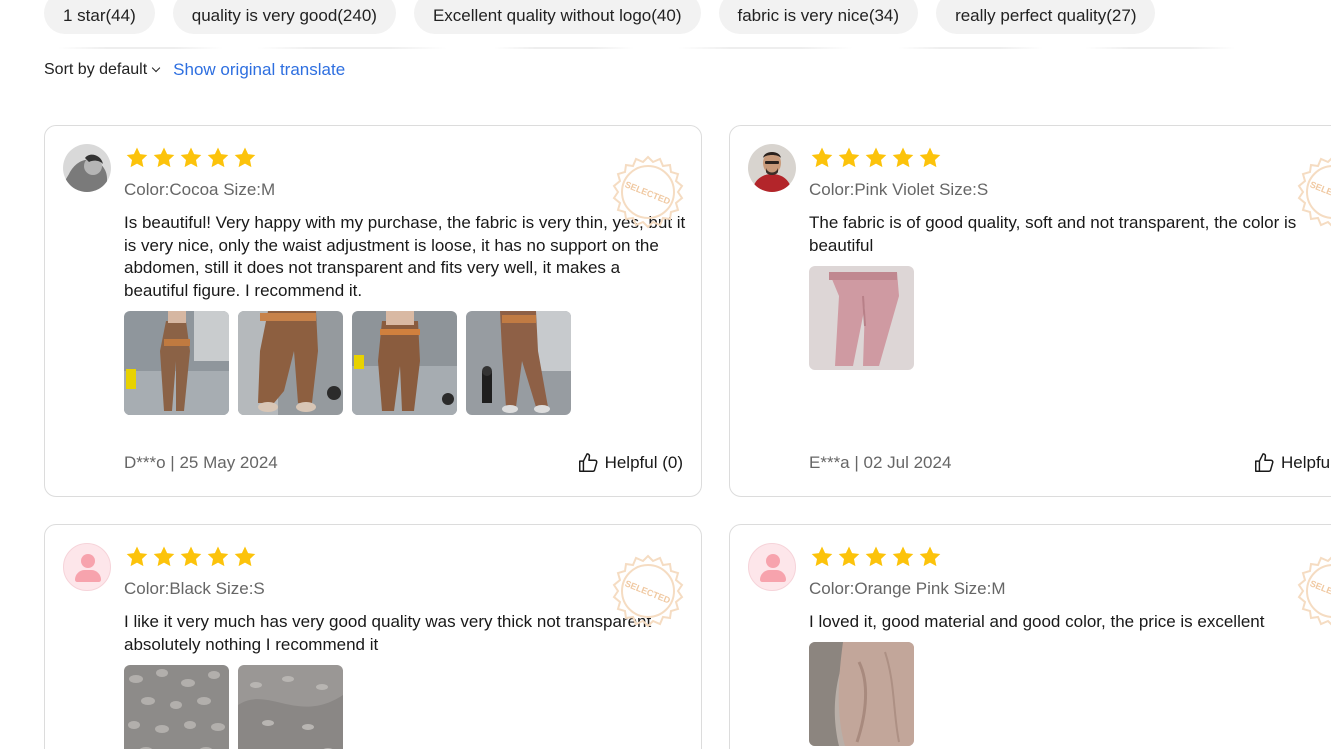 The height and width of the screenshot is (749, 1331). What do you see at coordinates (818, 17) in the screenshot?
I see `filter-chip-fabric-very-nice: fabric is very nice(34)` at bounding box center [818, 17].